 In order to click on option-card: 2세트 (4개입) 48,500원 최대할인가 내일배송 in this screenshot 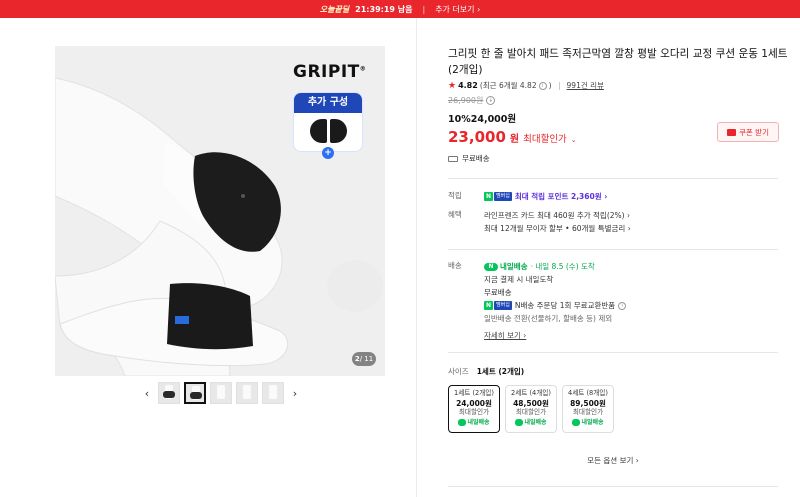, I will do `click(531, 409)`.